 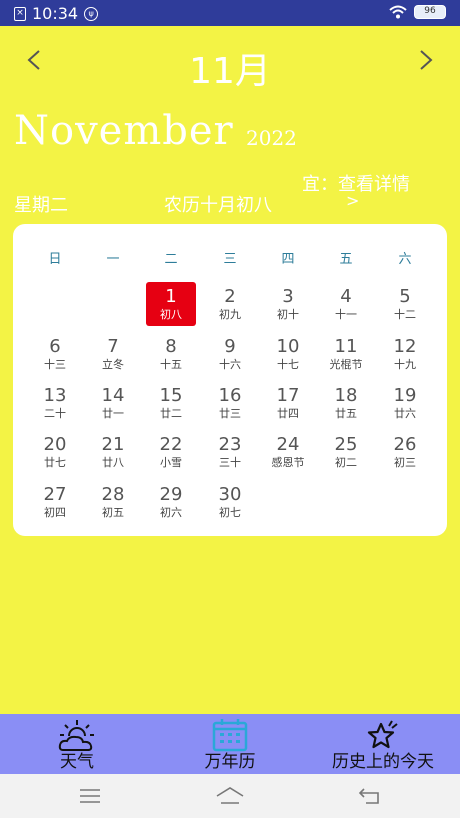 I want to click on day-cell: 28 初五, so click(x=113, y=502).